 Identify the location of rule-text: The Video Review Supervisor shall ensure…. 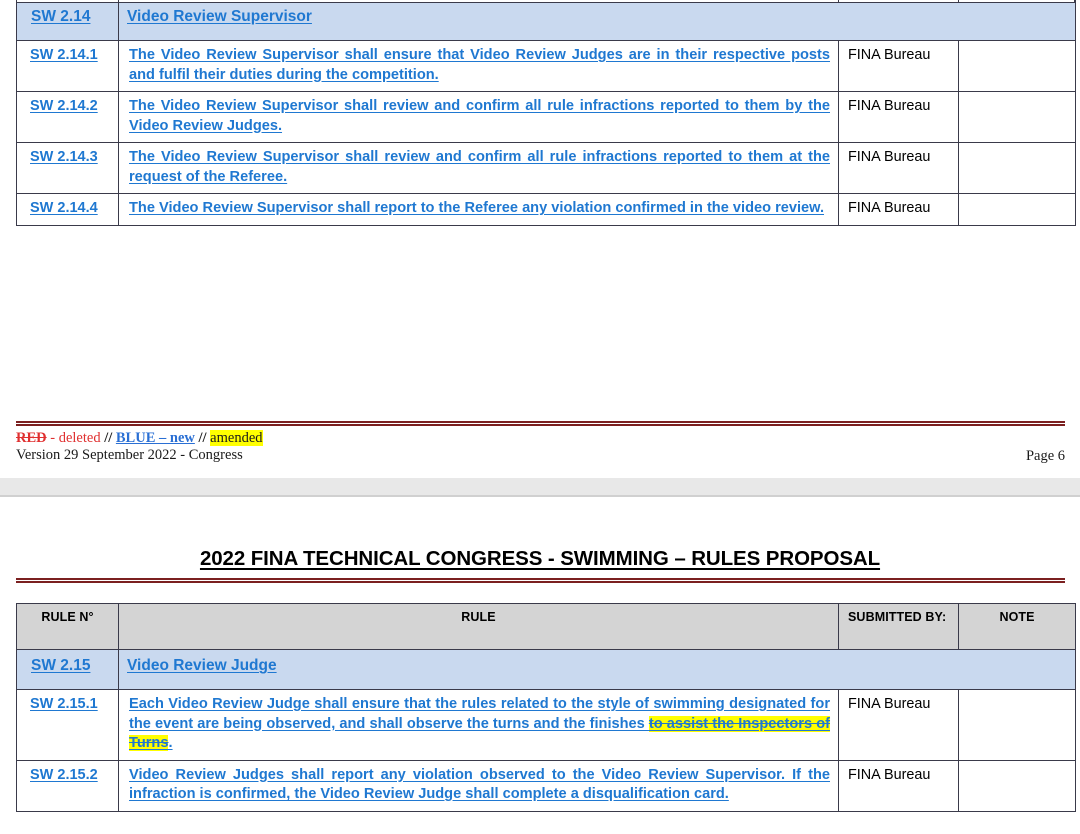
(479, 65).